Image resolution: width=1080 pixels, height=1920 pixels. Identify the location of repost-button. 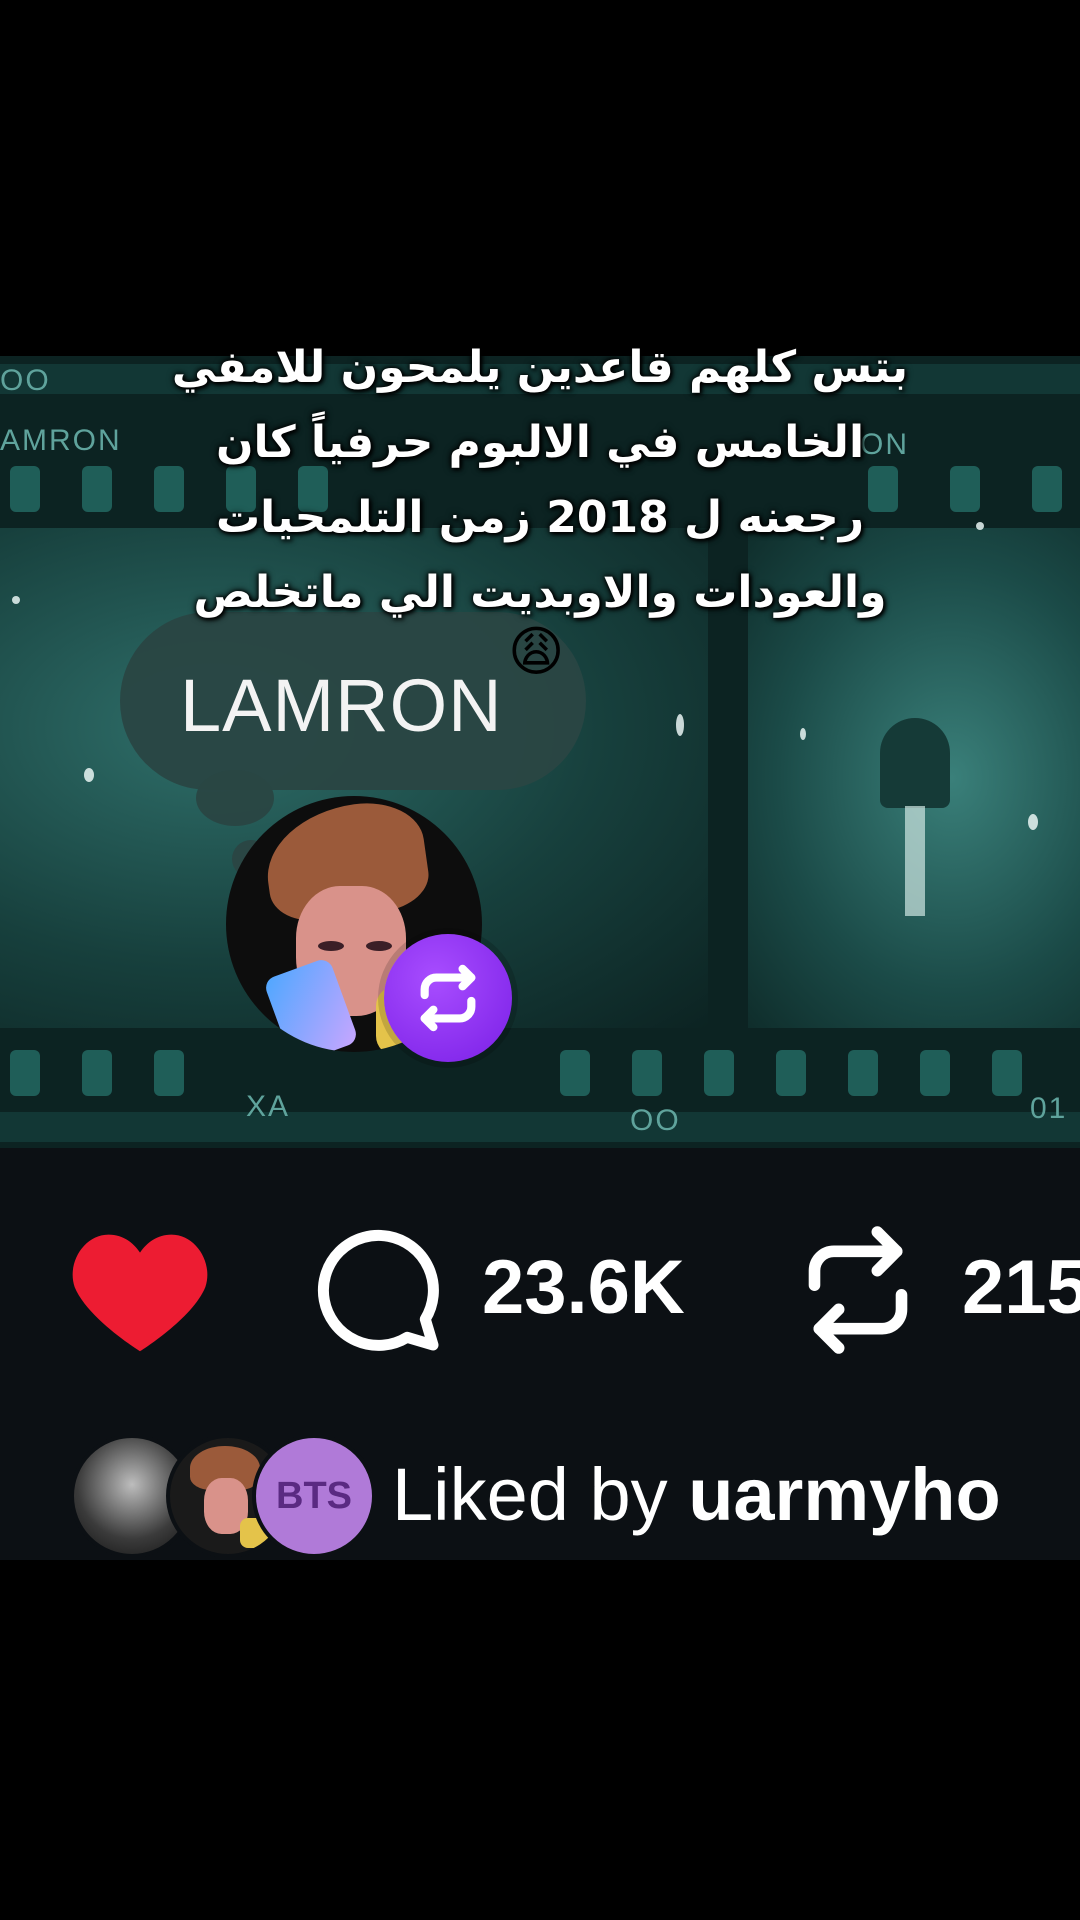
(858, 1292).